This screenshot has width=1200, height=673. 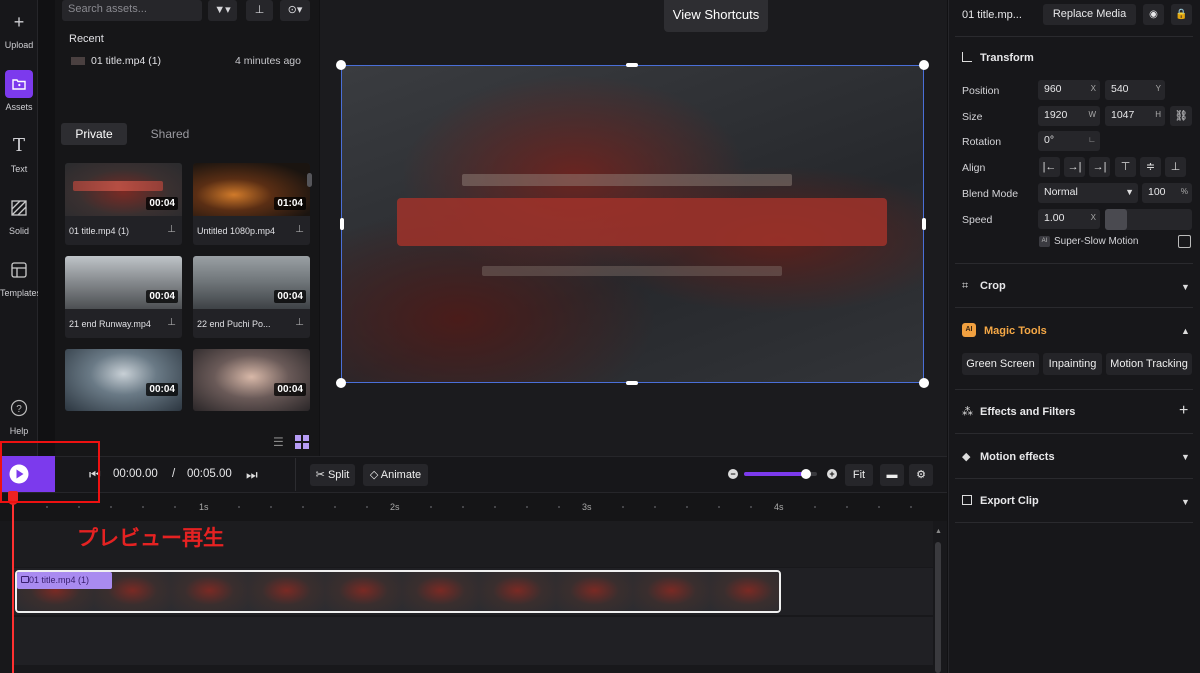 What do you see at coordinates (1183, 411) in the screenshot?
I see `add-icon: +` at bounding box center [1183, 411].